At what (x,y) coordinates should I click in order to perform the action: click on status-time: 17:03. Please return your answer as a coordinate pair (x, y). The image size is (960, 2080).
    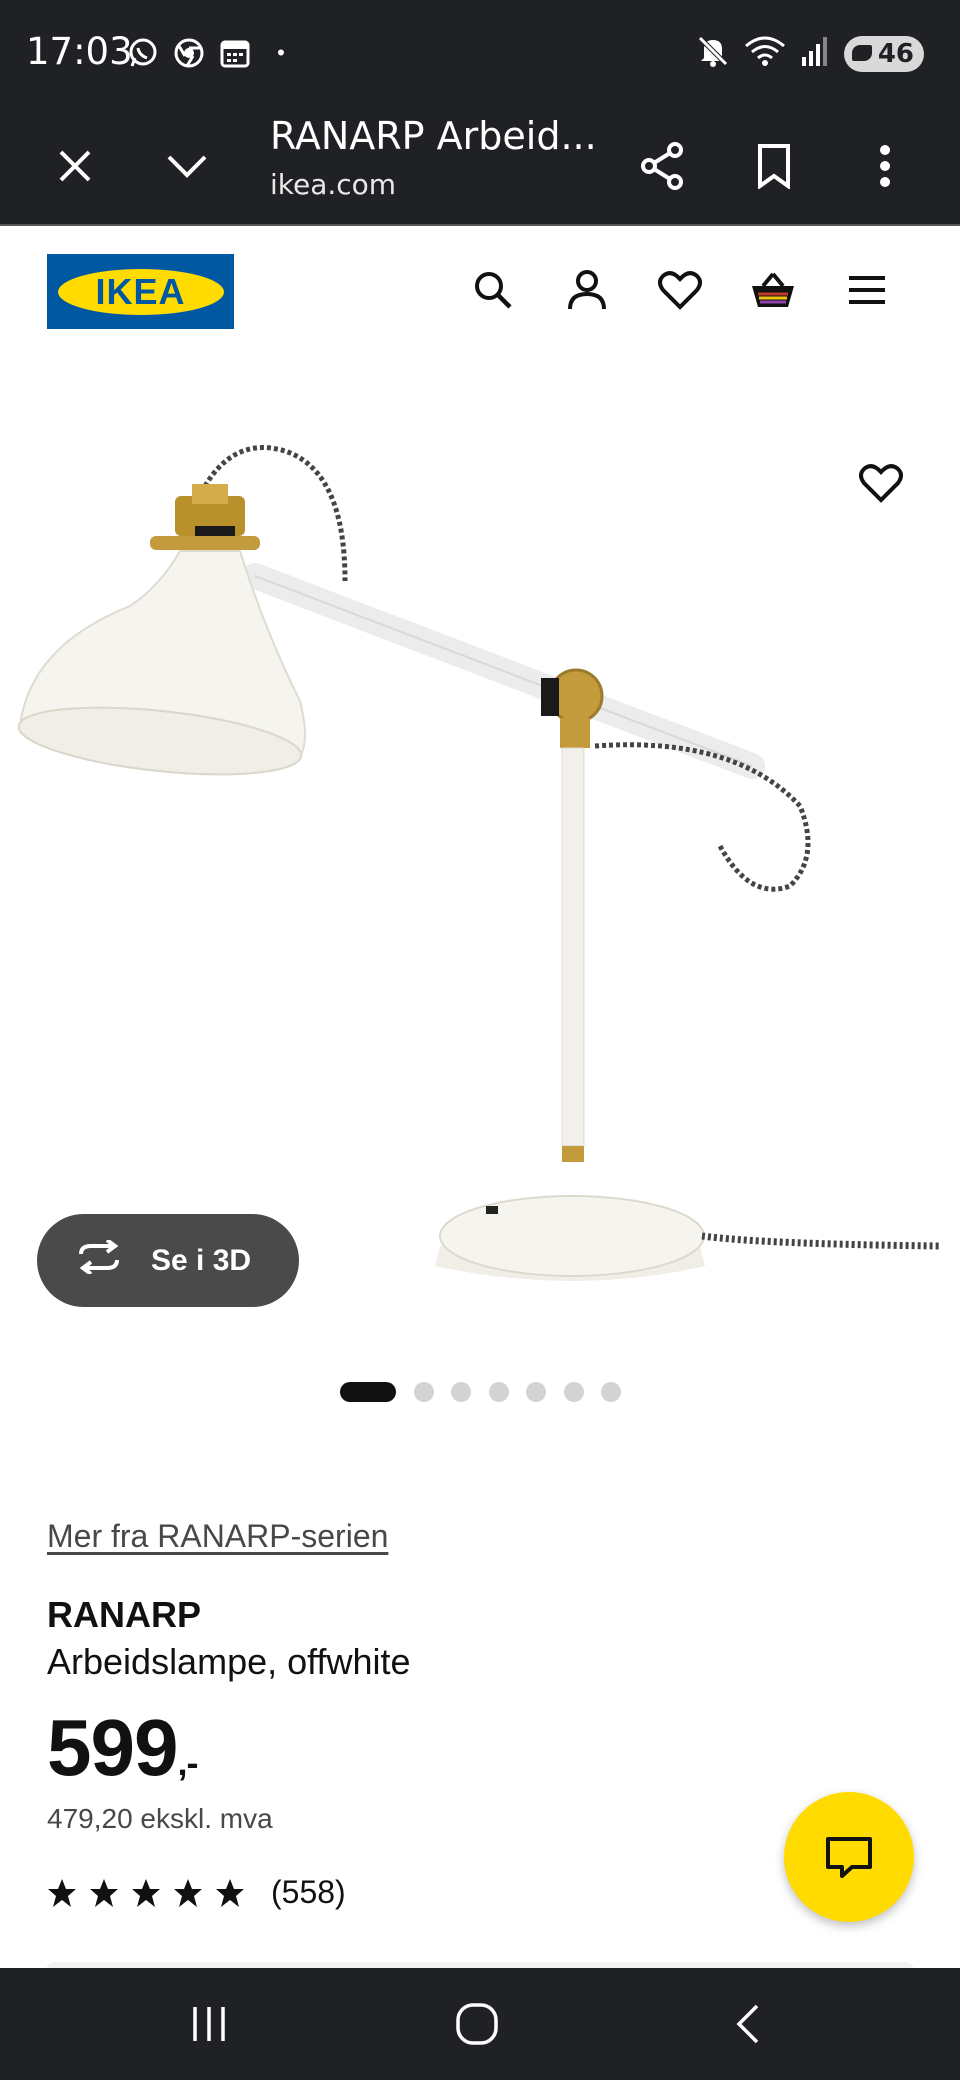
    Looking at the image, I should click on (79, 51).